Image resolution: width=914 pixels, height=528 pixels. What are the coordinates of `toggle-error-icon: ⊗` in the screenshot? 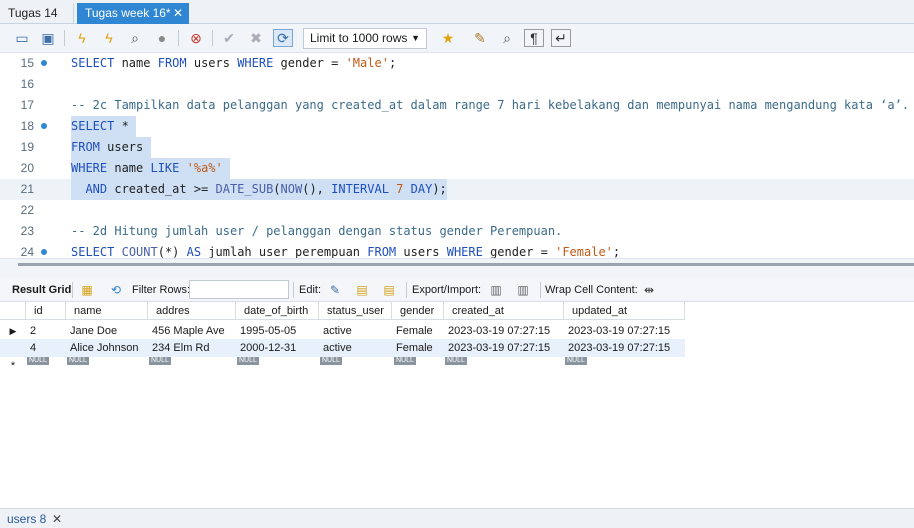 It's located at (196, 38).